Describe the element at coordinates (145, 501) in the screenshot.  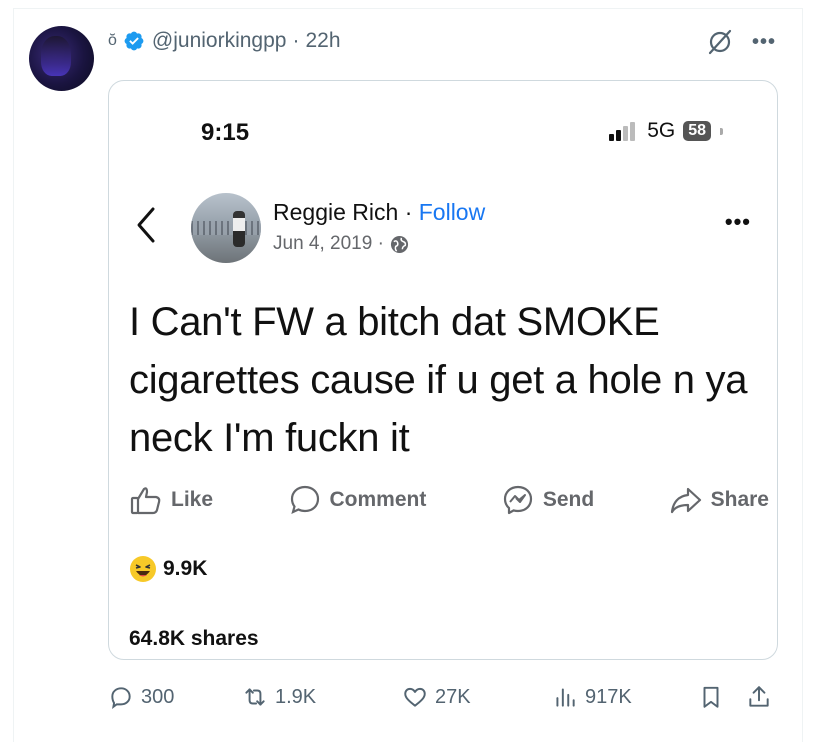
I see `thumbs-up-icon` at that location.